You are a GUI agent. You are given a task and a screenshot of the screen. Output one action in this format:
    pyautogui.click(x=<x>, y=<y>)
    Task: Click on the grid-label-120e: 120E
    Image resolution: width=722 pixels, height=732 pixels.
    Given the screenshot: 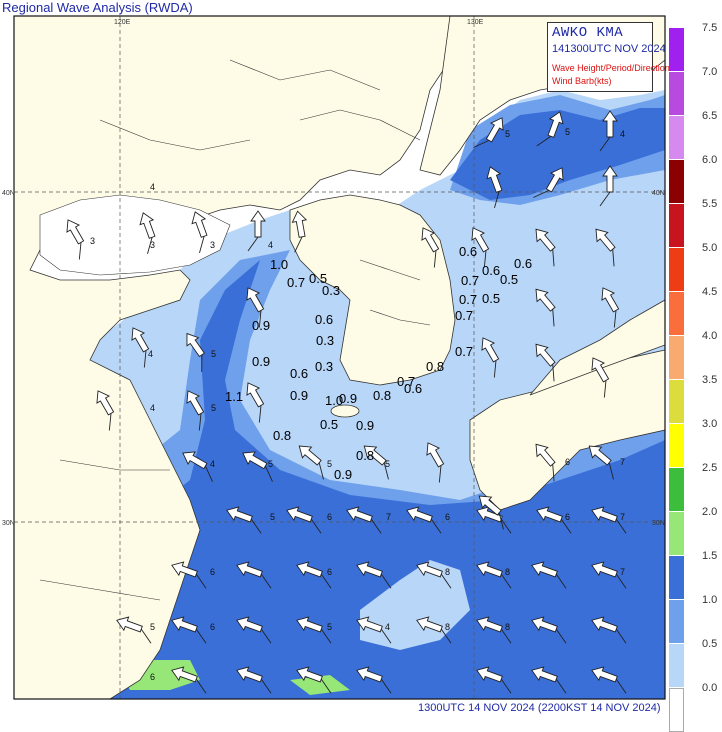 What is the action you would take?
    pyautogui.click(x=122, y=22)
    